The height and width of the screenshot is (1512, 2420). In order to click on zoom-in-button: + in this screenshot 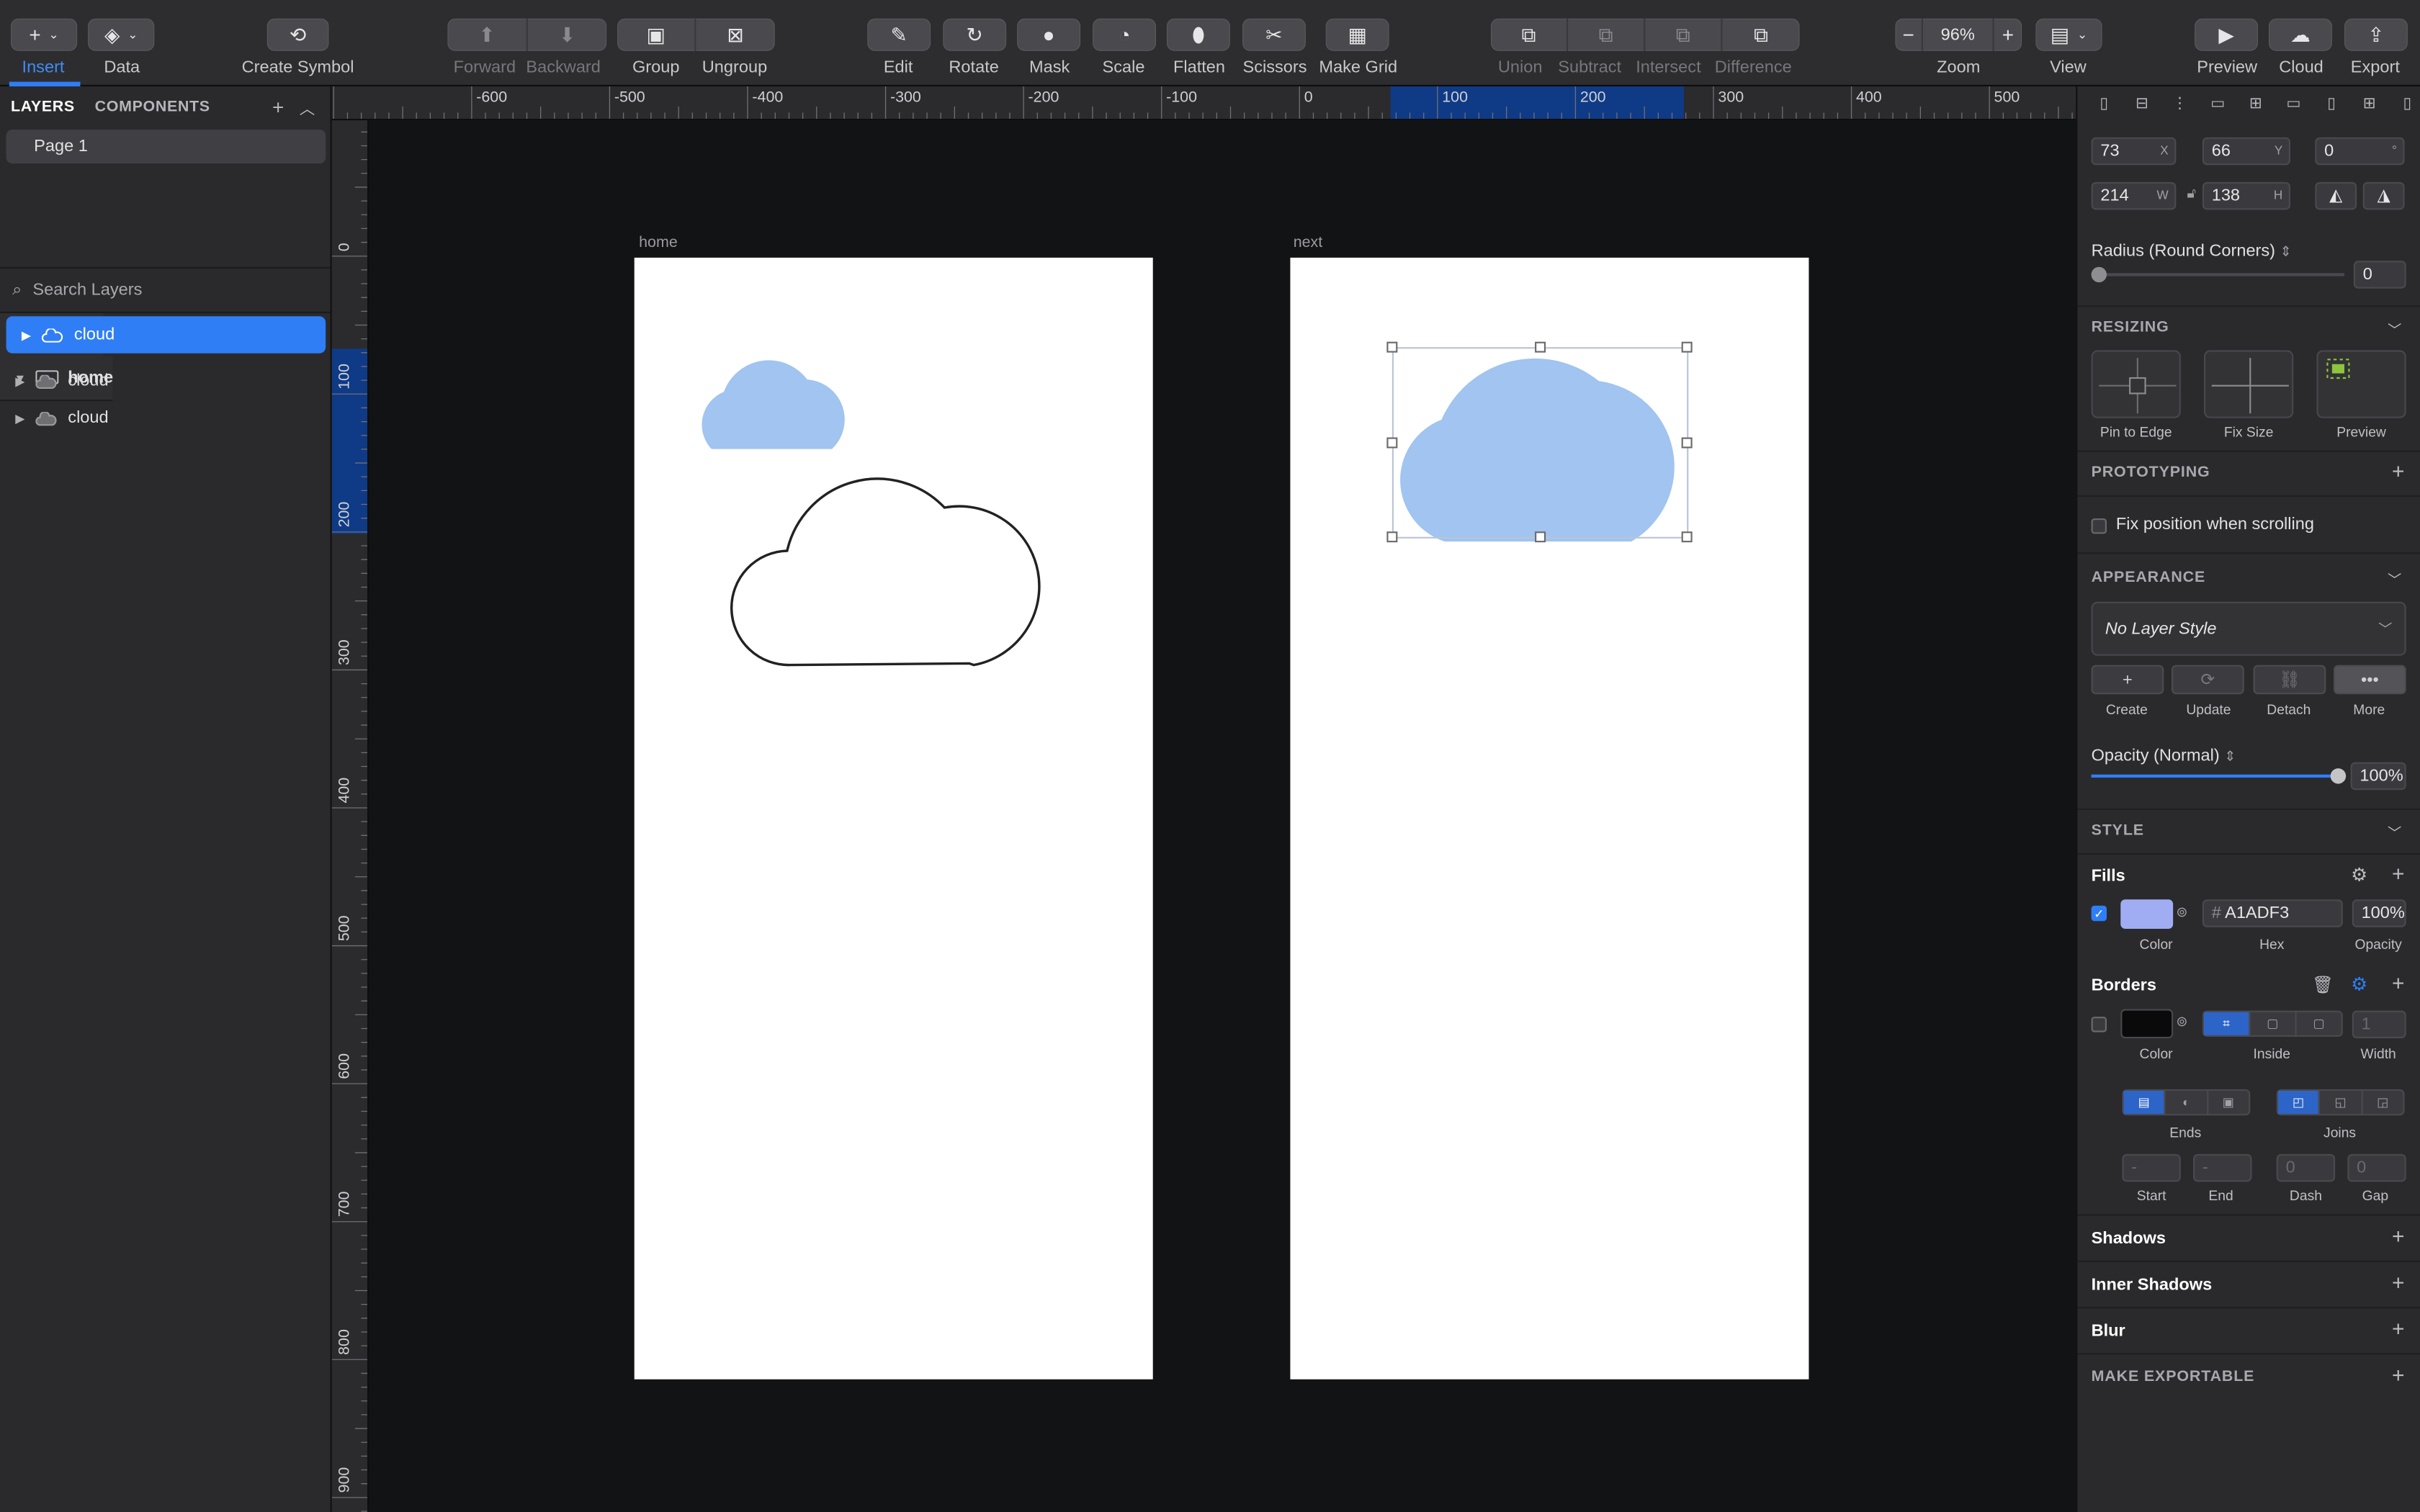, I will do `click(2008, 35)`.